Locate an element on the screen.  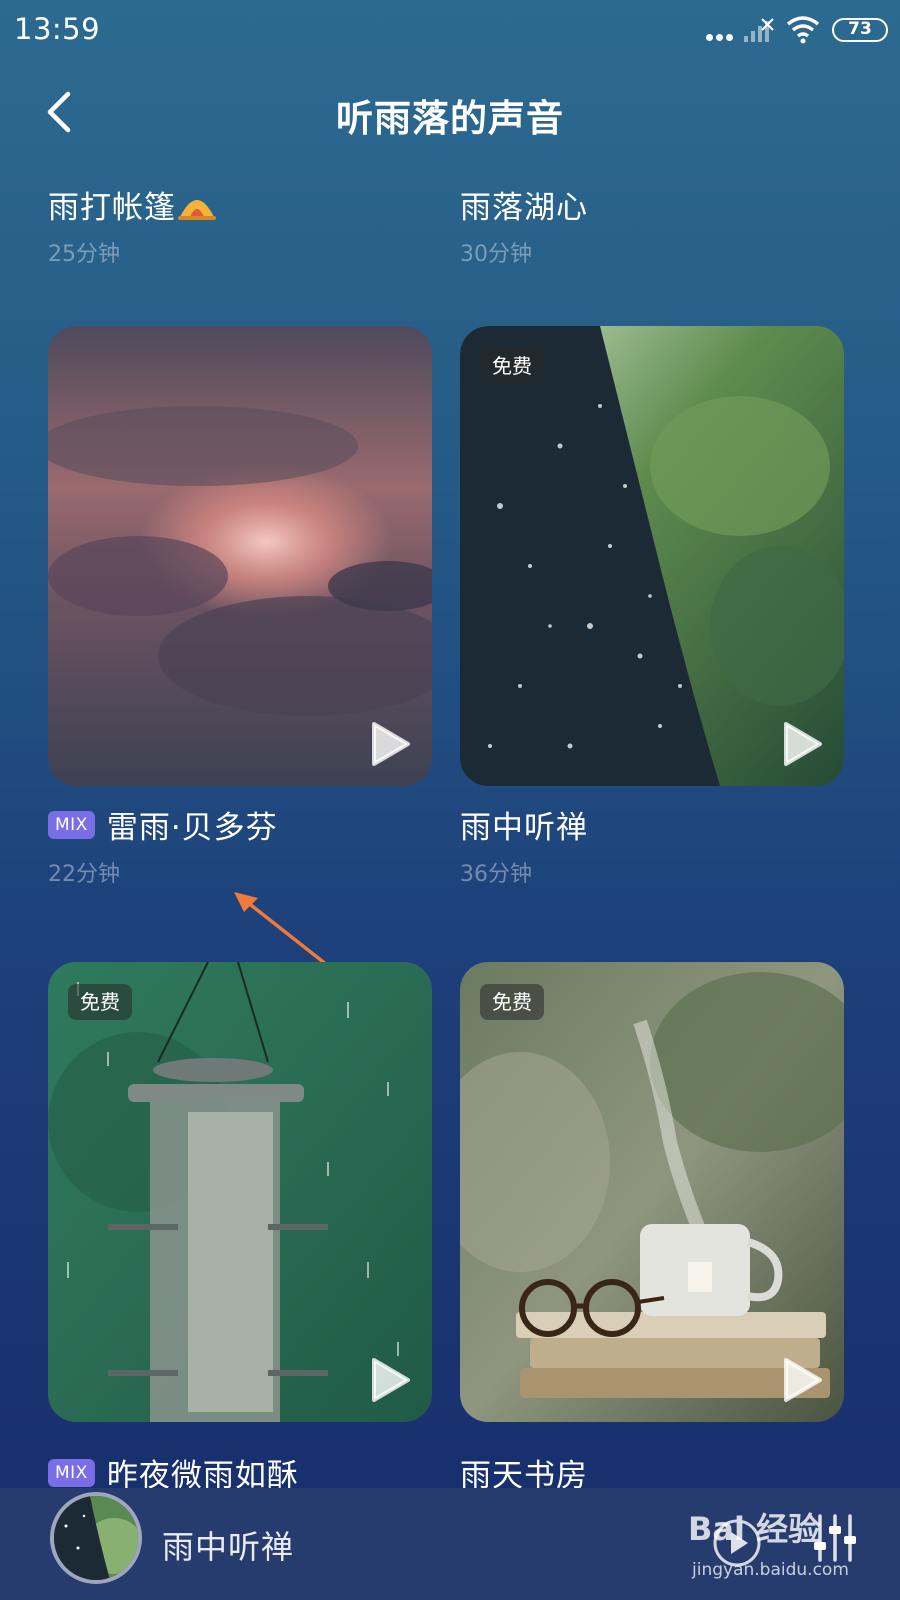
thunderstorm-image is located at coordinates (240, 556).